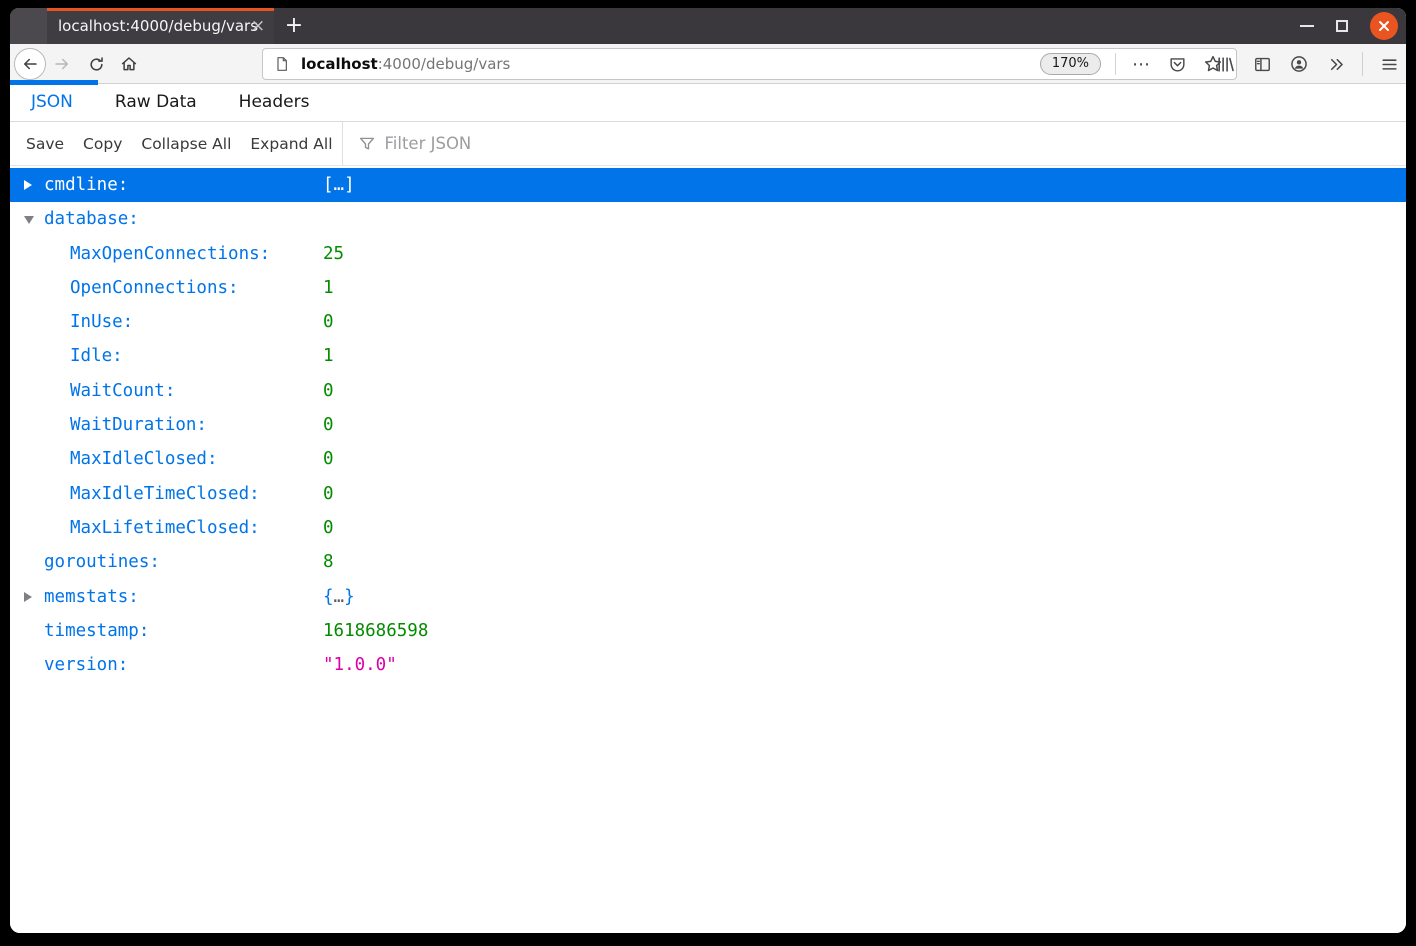  I want to click on json-key: MaxOpenConnections:, so click(170, 253).